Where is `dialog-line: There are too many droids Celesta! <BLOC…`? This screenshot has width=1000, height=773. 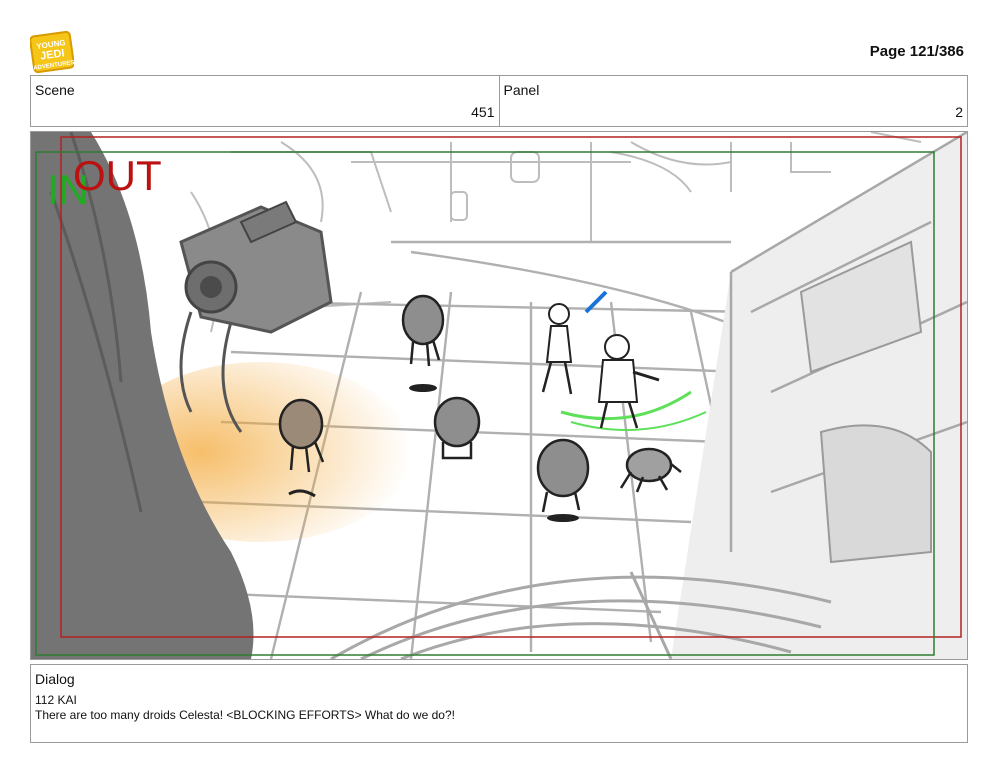
dialog-line: There are too many droids Celesta! <BLOC… is located at coordinates (245, 715).